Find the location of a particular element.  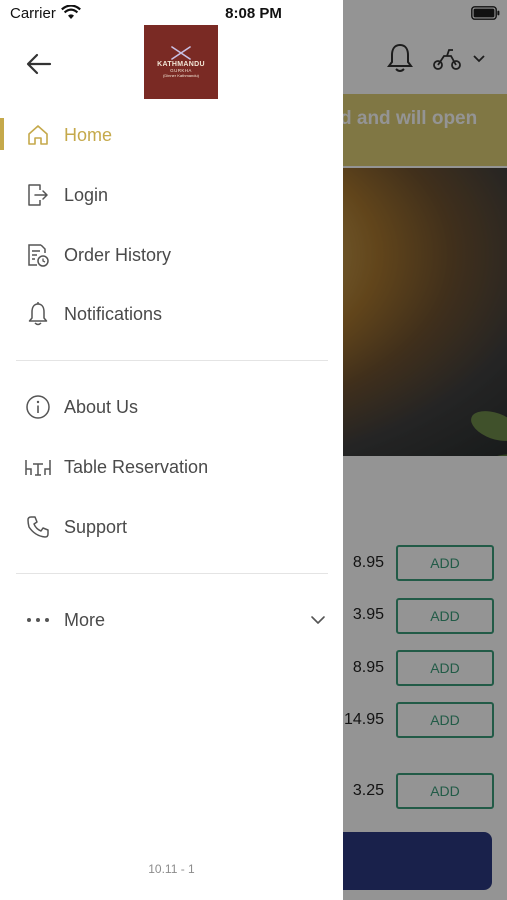

crossed-knives-icon is located at coordinates (181, 53).